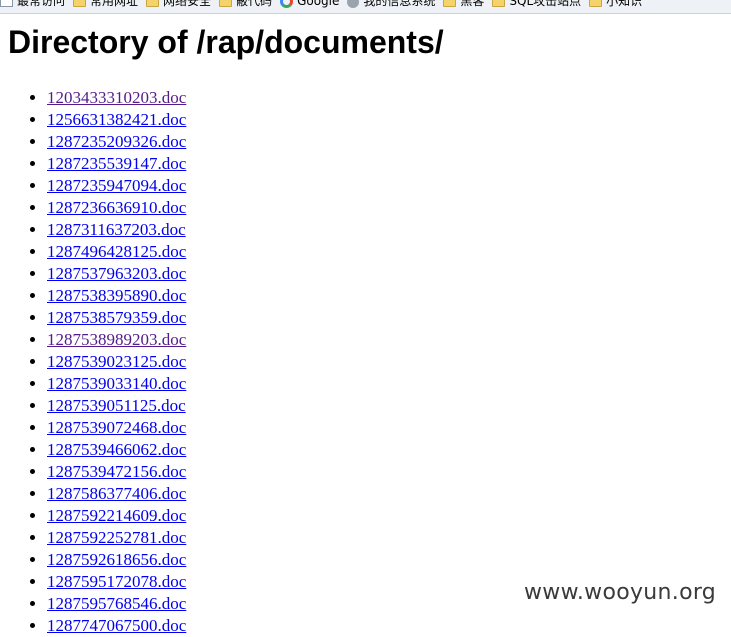  What do you see at coordinates (114, 4) in the screenshot?
I see `bookmark-label: 常用网址` at bounding box center [114, 4].